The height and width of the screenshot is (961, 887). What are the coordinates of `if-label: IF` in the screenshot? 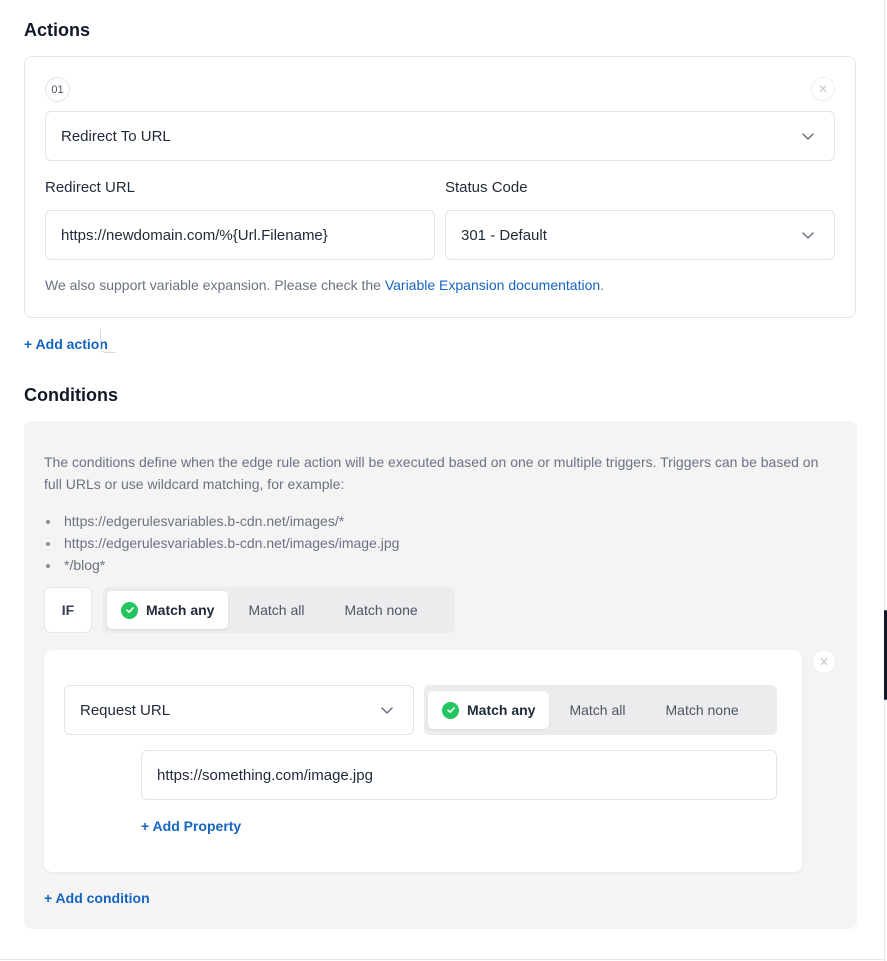 It's located at (68, 610).